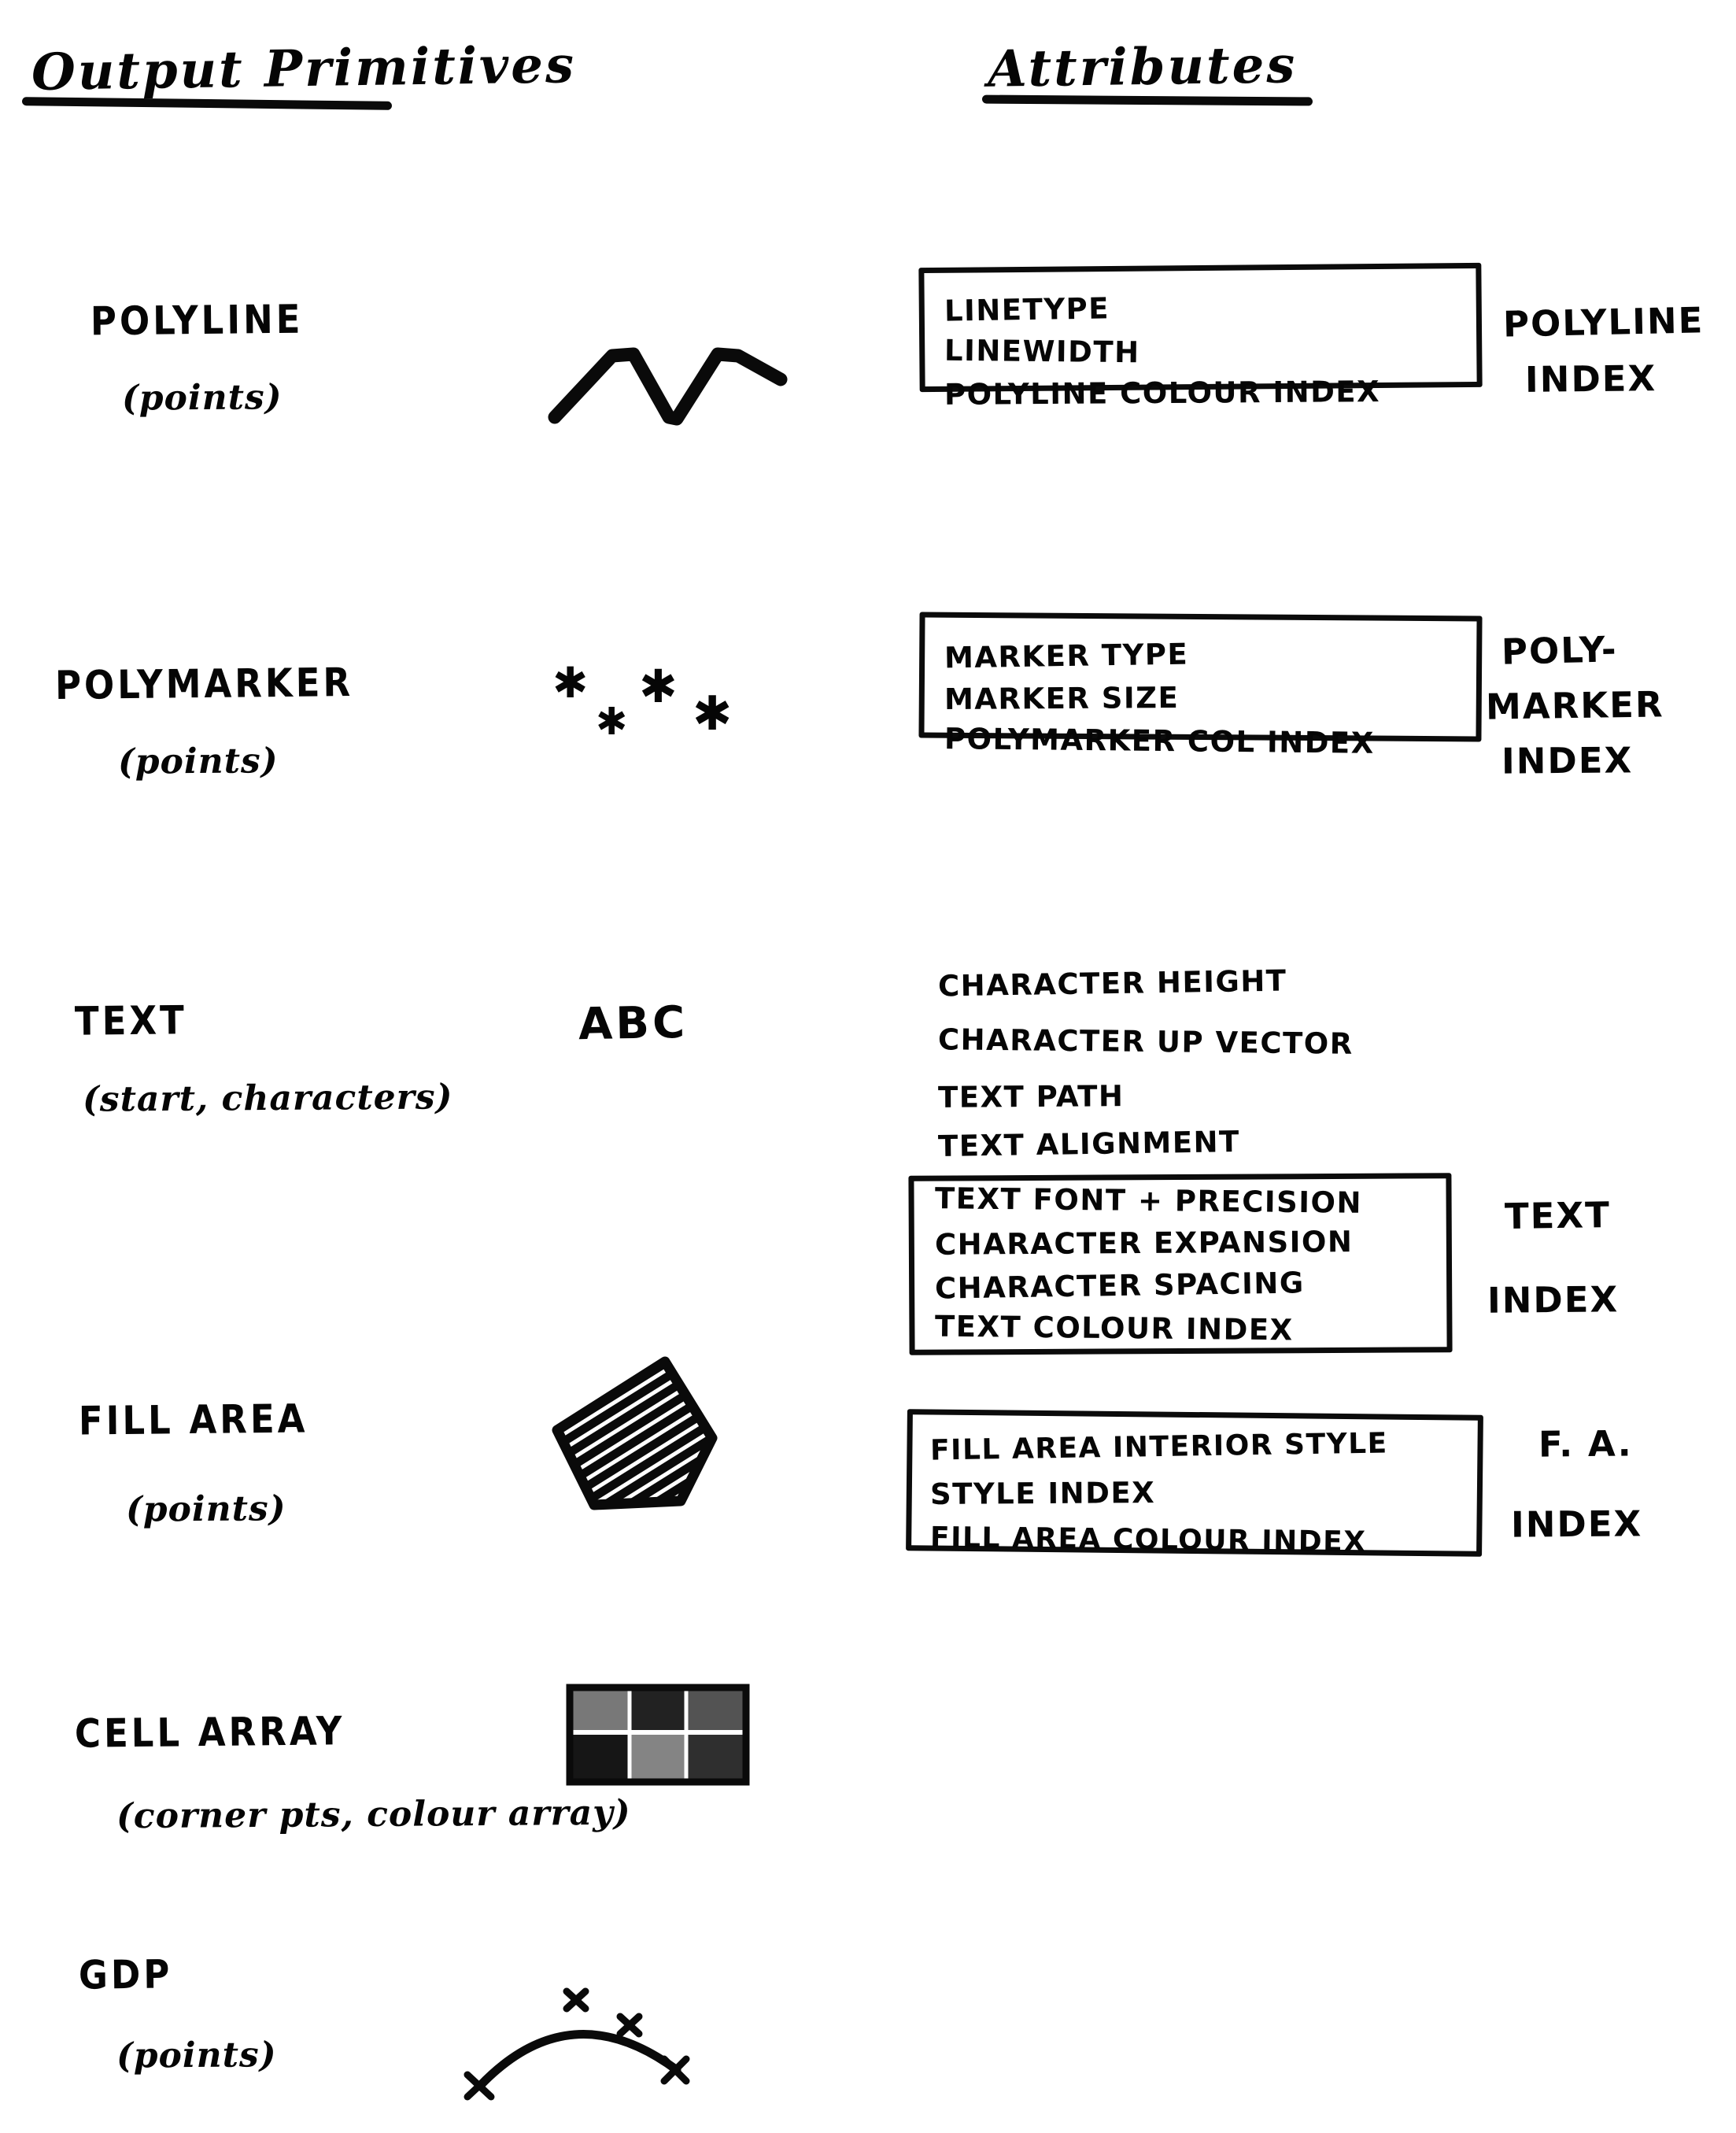  I want to click on asterisk-markers-icon: ✱ ✱ ✱ ✱, so click(657, 716).